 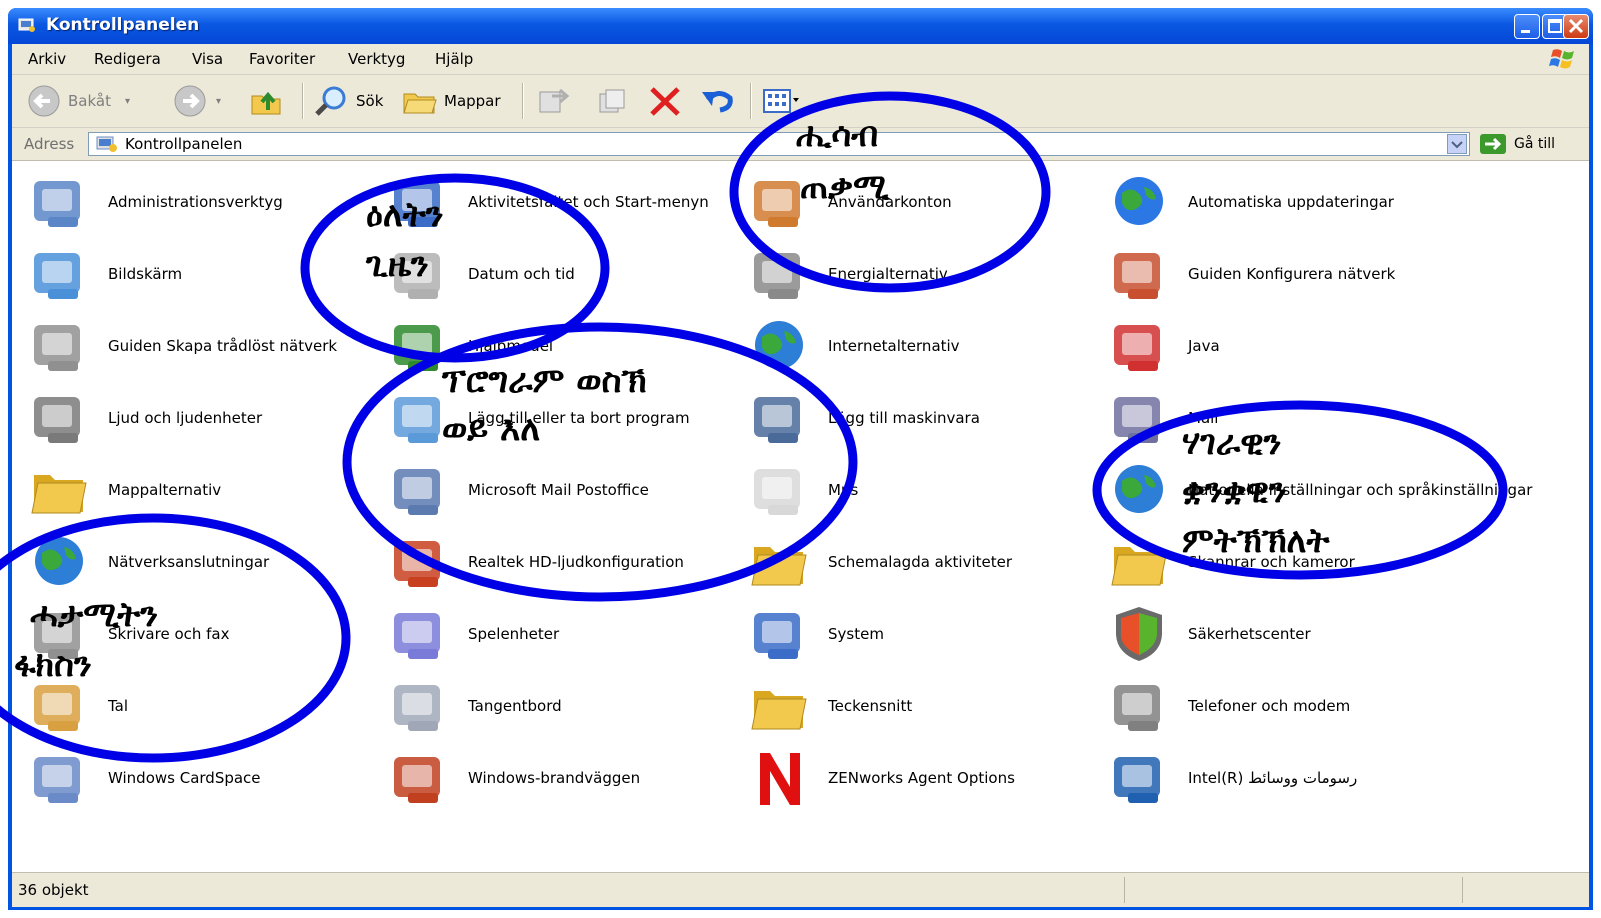 I want to click on annotation-date-time-line1: ዕለትን, so click(x=405, y=215).